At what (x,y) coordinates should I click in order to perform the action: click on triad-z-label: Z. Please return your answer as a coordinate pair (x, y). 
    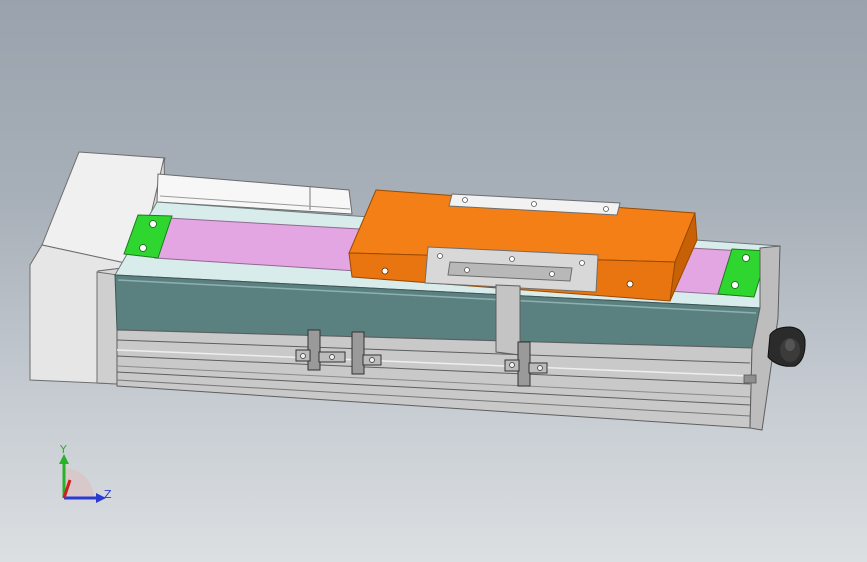
    Looking at the image, I should click on (108, 494).